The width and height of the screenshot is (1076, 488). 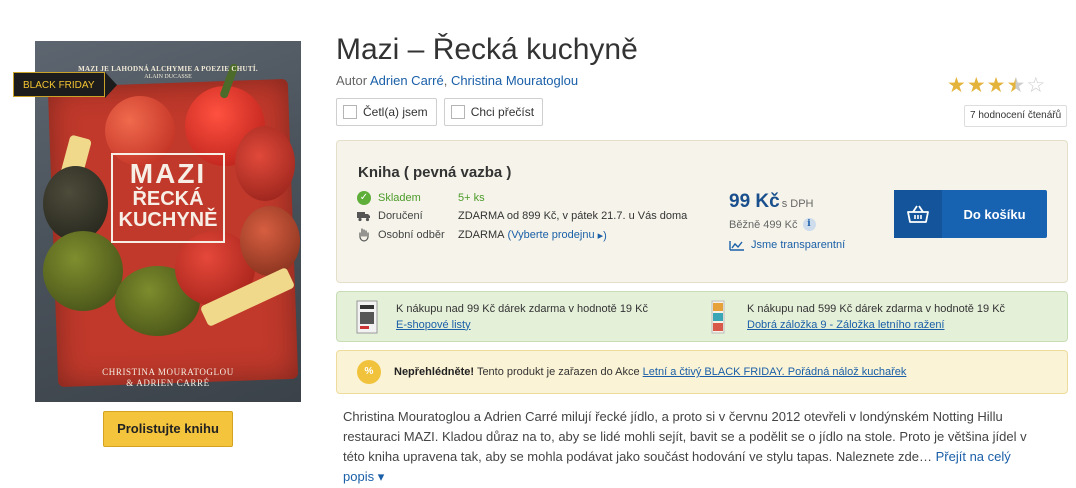 I want to click on want-to-read-checkbox: Chci přečíst, so click(x=493, y=112).